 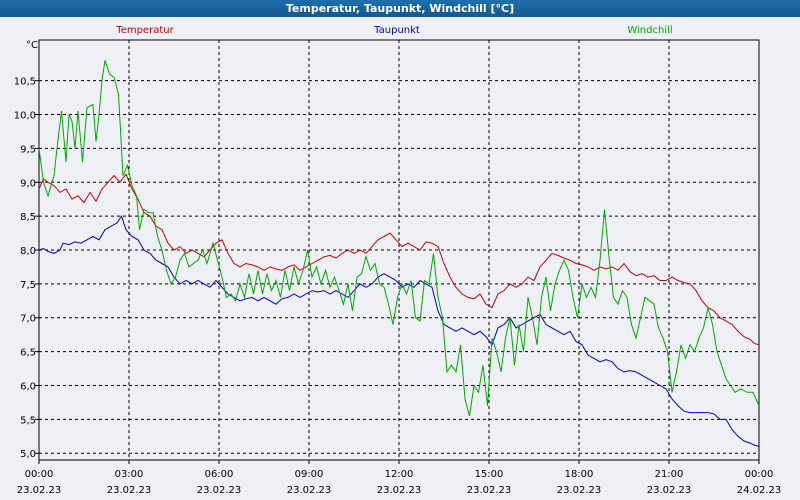 I want to click on y-tick-label: 10,5, so click(x=25, y=82).